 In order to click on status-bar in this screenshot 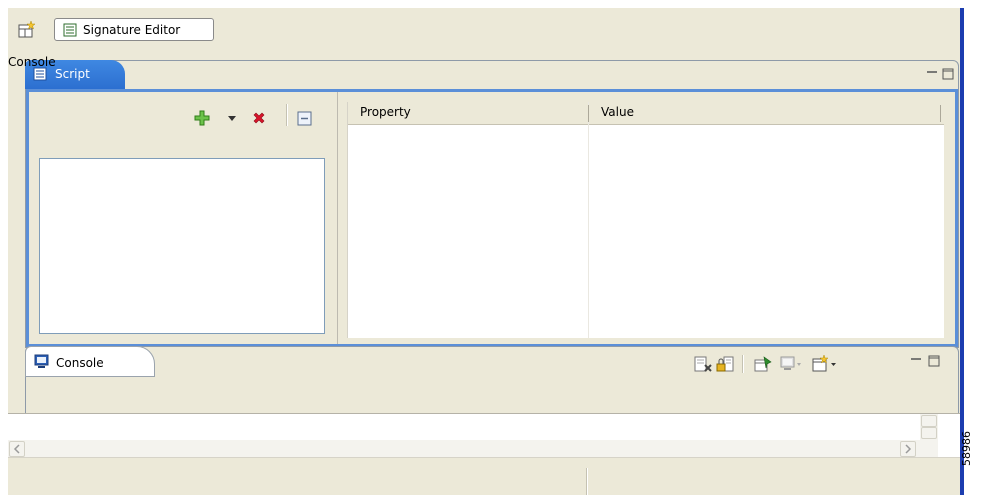, I will do `click(484, 476)`.